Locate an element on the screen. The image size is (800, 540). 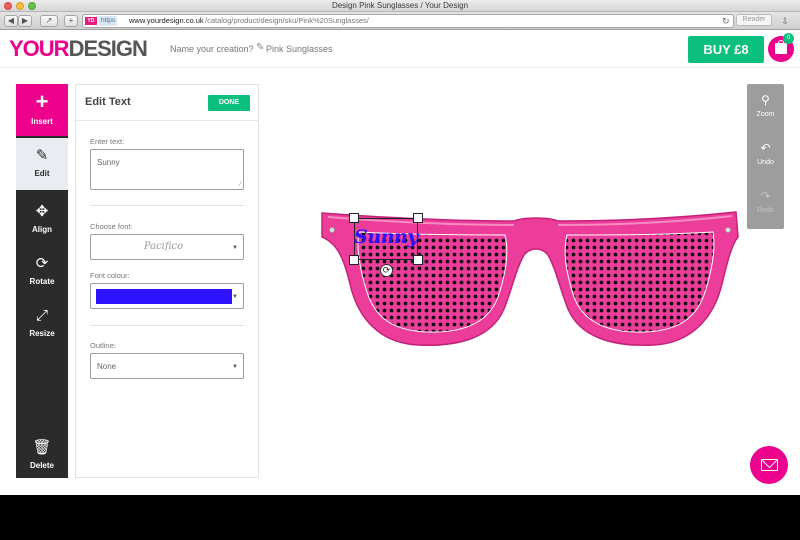
design-text: Sunny is located at coordinates (386, 237).